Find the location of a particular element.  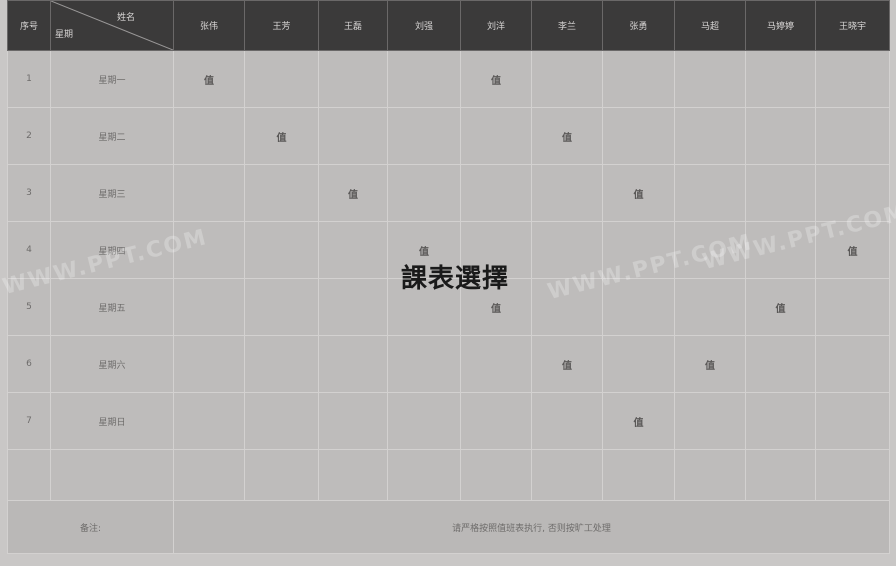

corner-name-label: 姓名 is located at coordinates (125, 18).